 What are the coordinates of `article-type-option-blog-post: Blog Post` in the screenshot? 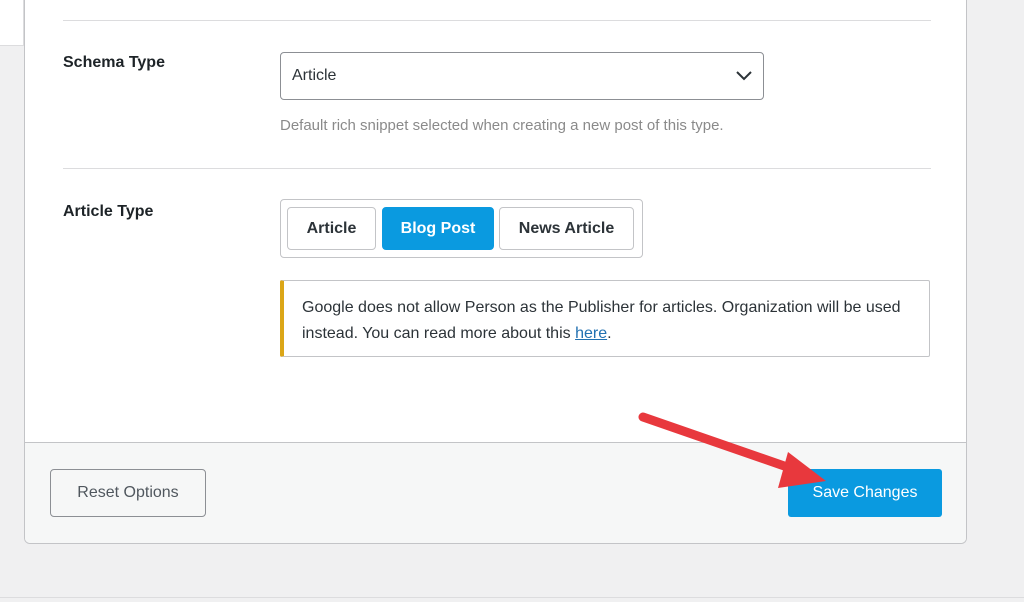 It's located at (438, 228).